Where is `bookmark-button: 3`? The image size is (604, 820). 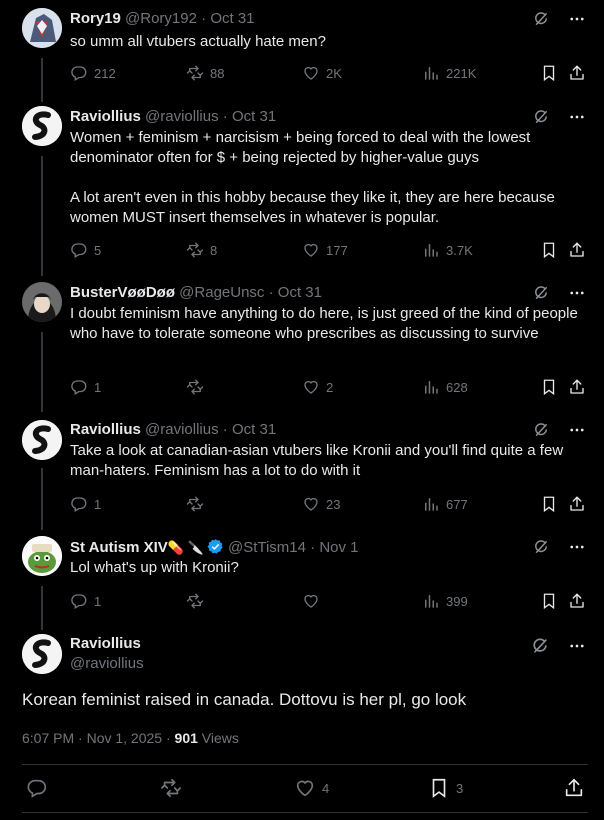 bookmark-button: 3 is located at coordinates (445, 788).